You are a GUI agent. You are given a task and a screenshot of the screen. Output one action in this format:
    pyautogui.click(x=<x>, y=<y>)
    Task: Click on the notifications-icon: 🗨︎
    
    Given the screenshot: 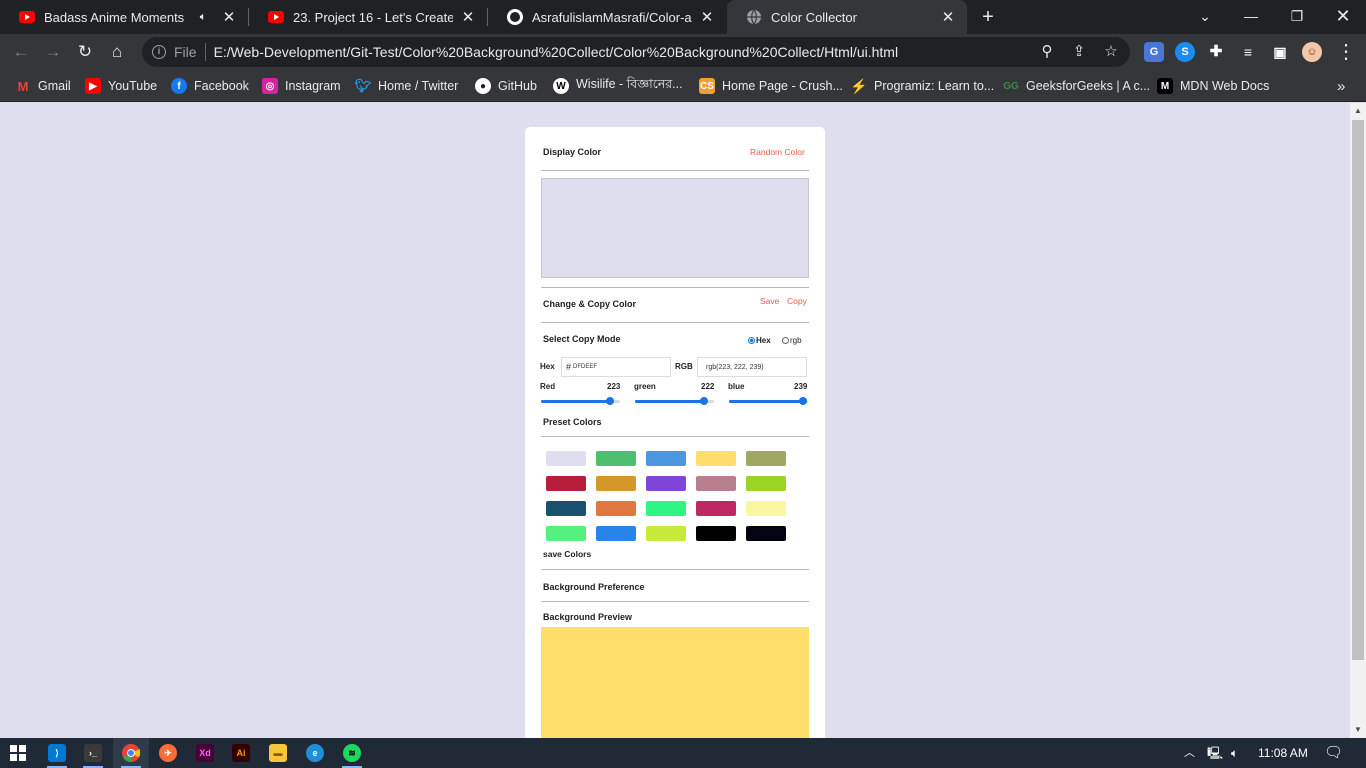 What is the action you would take?
    pyautogui.click(x=1333, y=753)
    